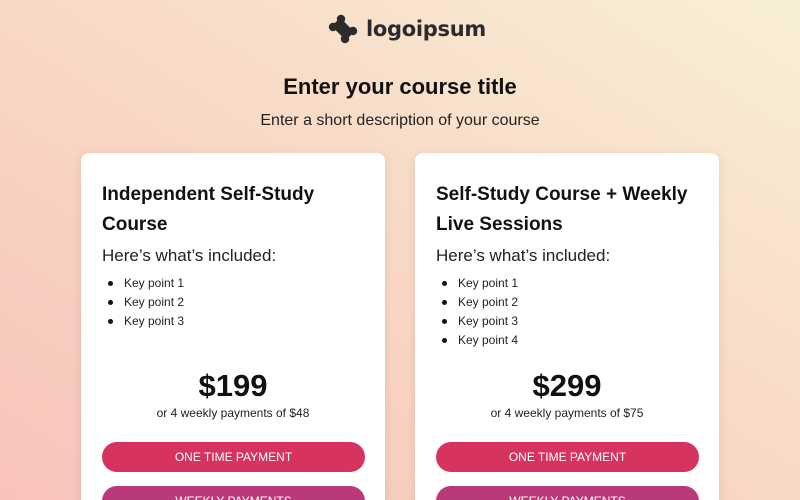 This screenshot has width=800, height=500. Describe the element at coordinates (233, 385) in the screenshot. I see `price: $199` at that location.